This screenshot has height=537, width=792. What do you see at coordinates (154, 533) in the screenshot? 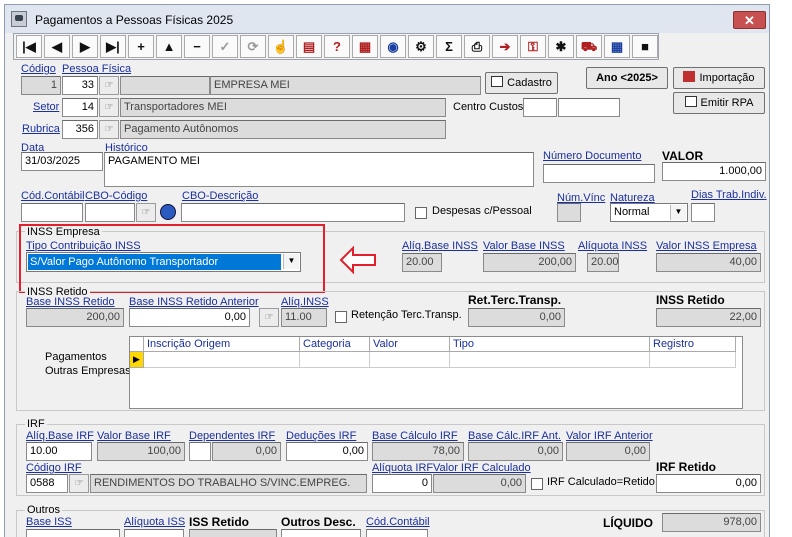
I see `aliquota-iss-field` at bounding box center [154, 533].